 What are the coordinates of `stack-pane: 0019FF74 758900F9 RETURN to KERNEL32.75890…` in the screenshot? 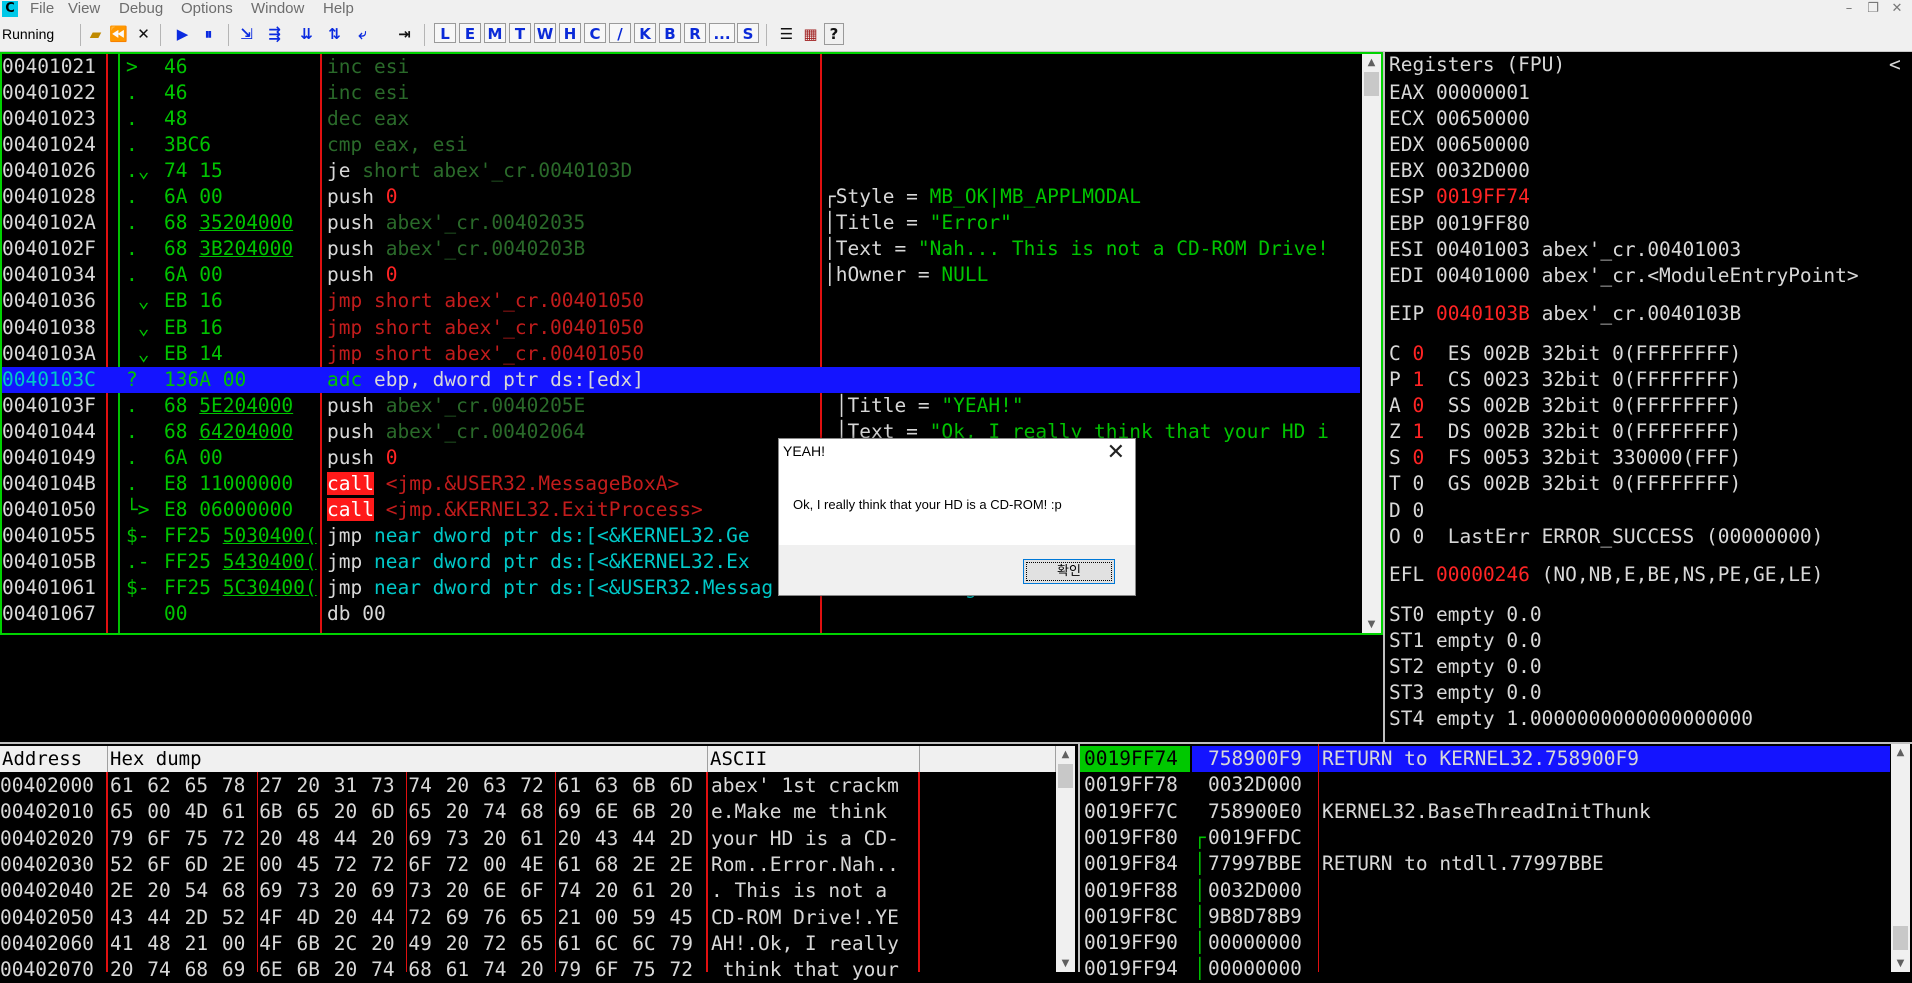 It's located at (1495, 861).